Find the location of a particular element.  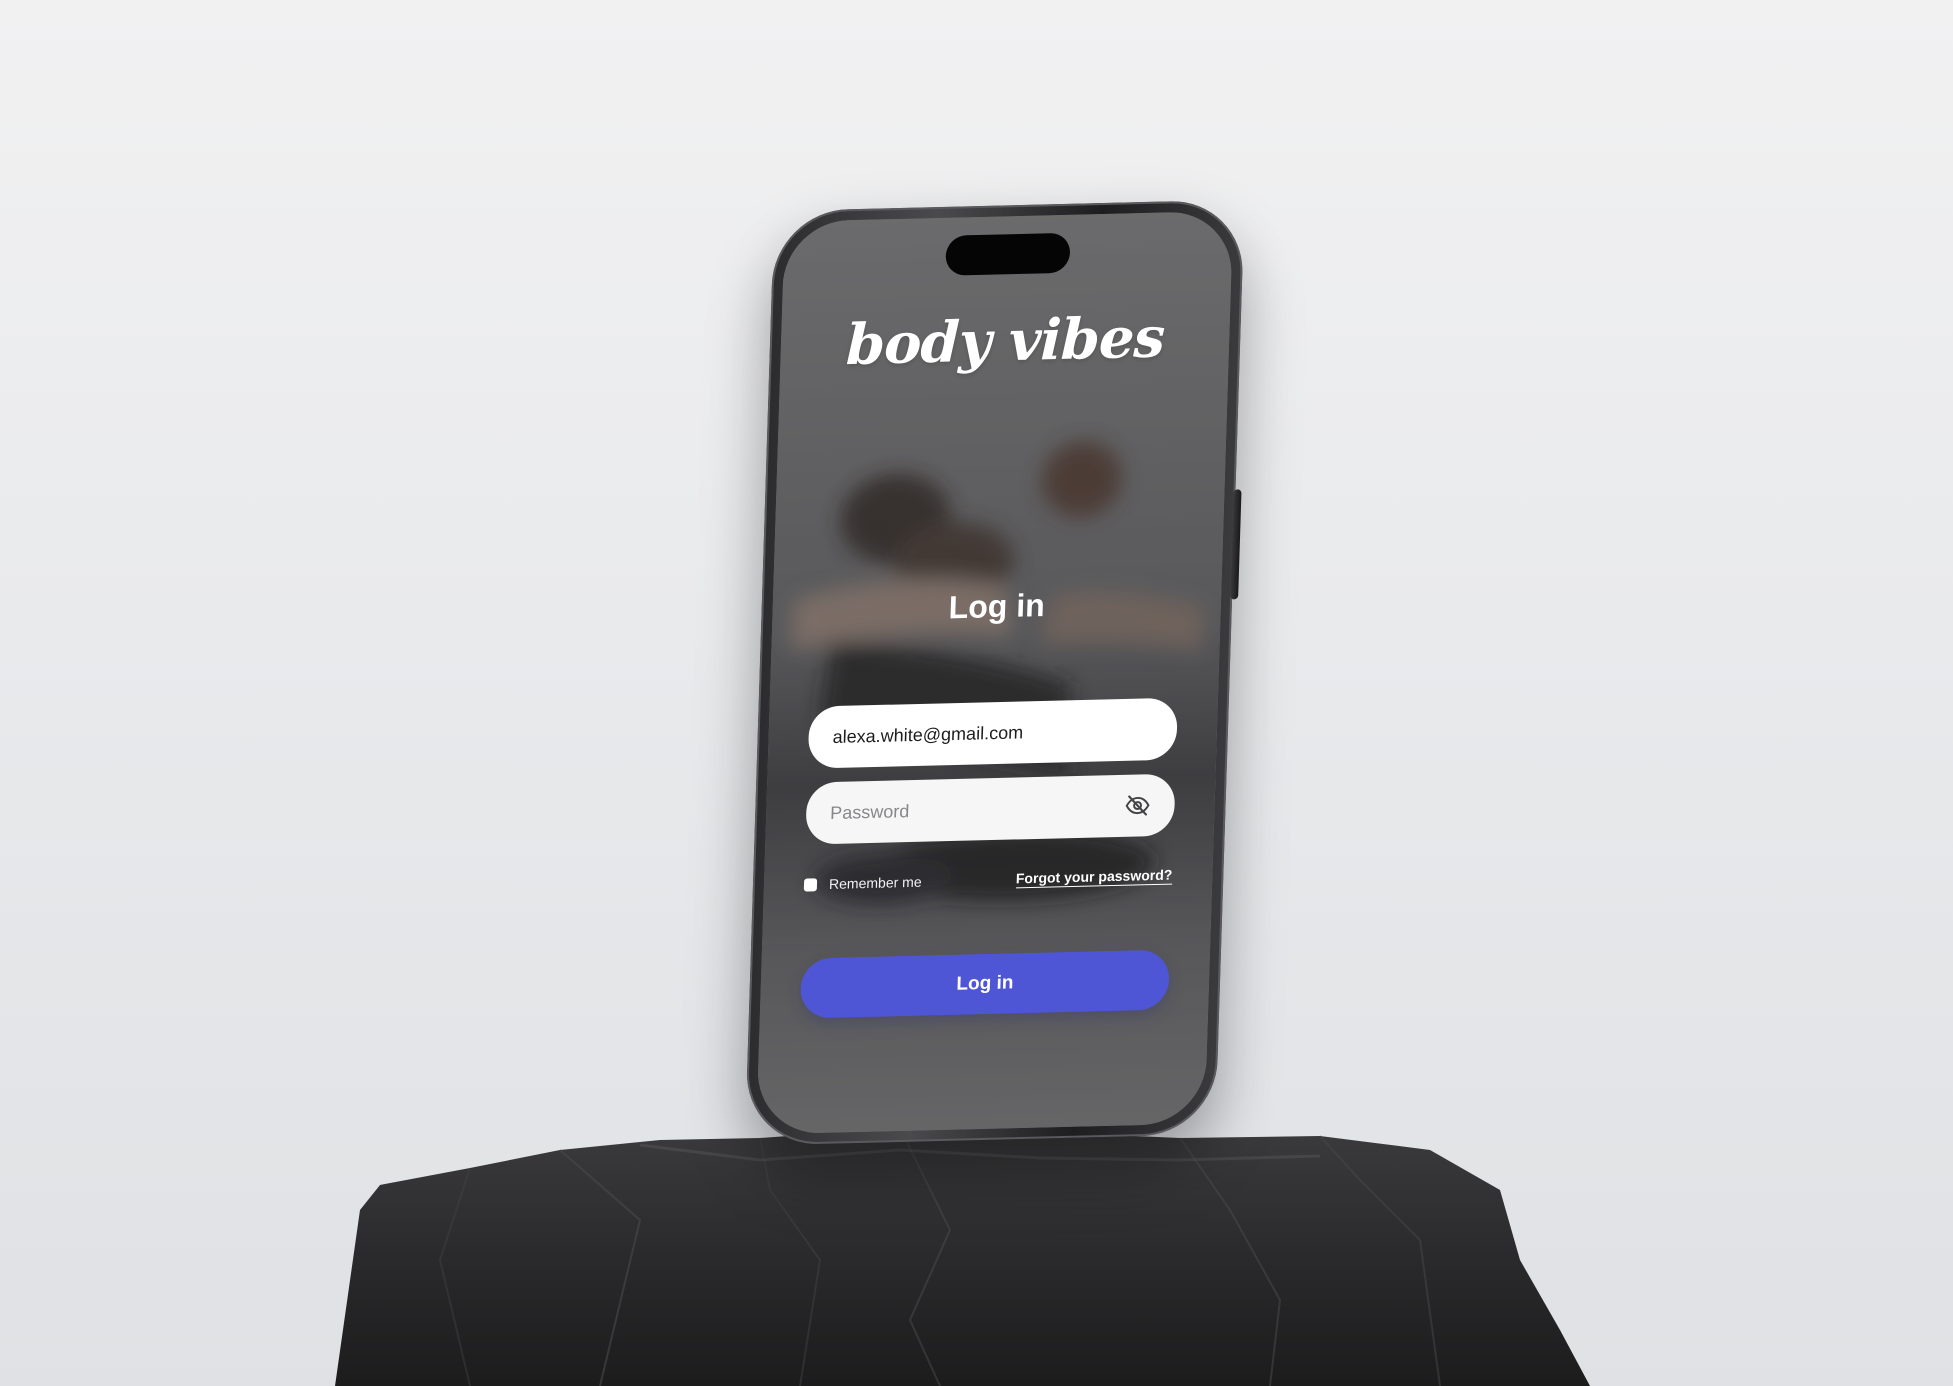

login-button: Log in is located at coordinates (985, 984).